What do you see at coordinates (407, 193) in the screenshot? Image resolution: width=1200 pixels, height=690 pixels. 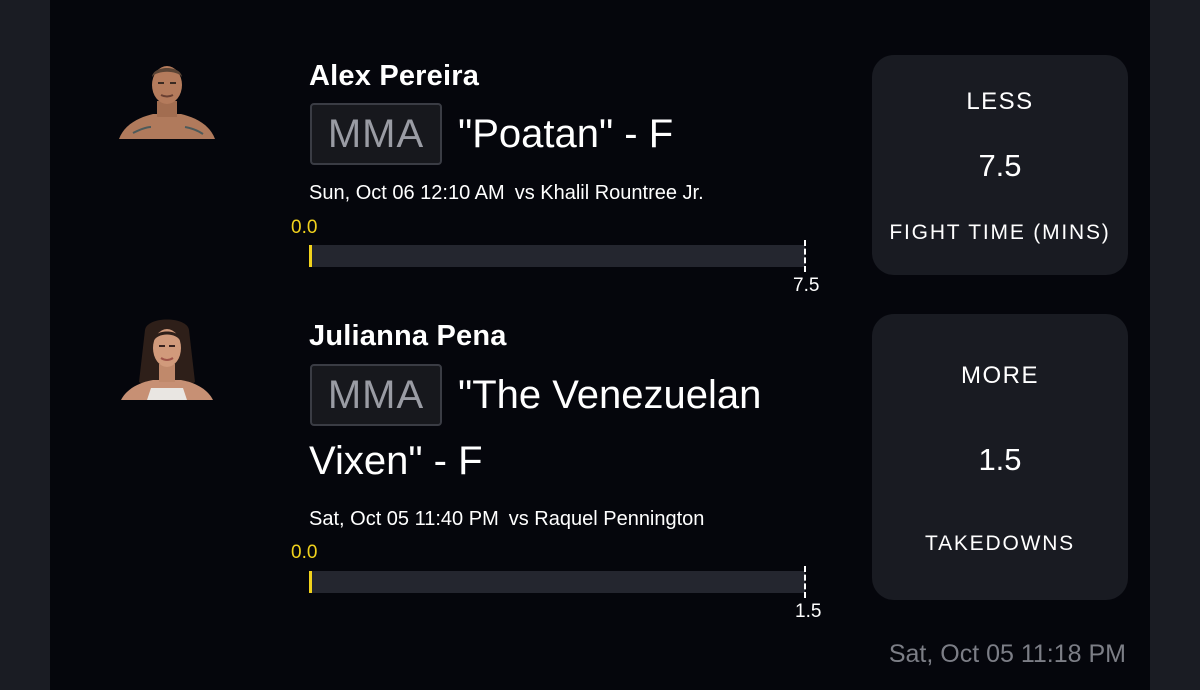 I see `game-datetime: Sun, Oct 06 12:10 AM` at bounding box center [407, 193].